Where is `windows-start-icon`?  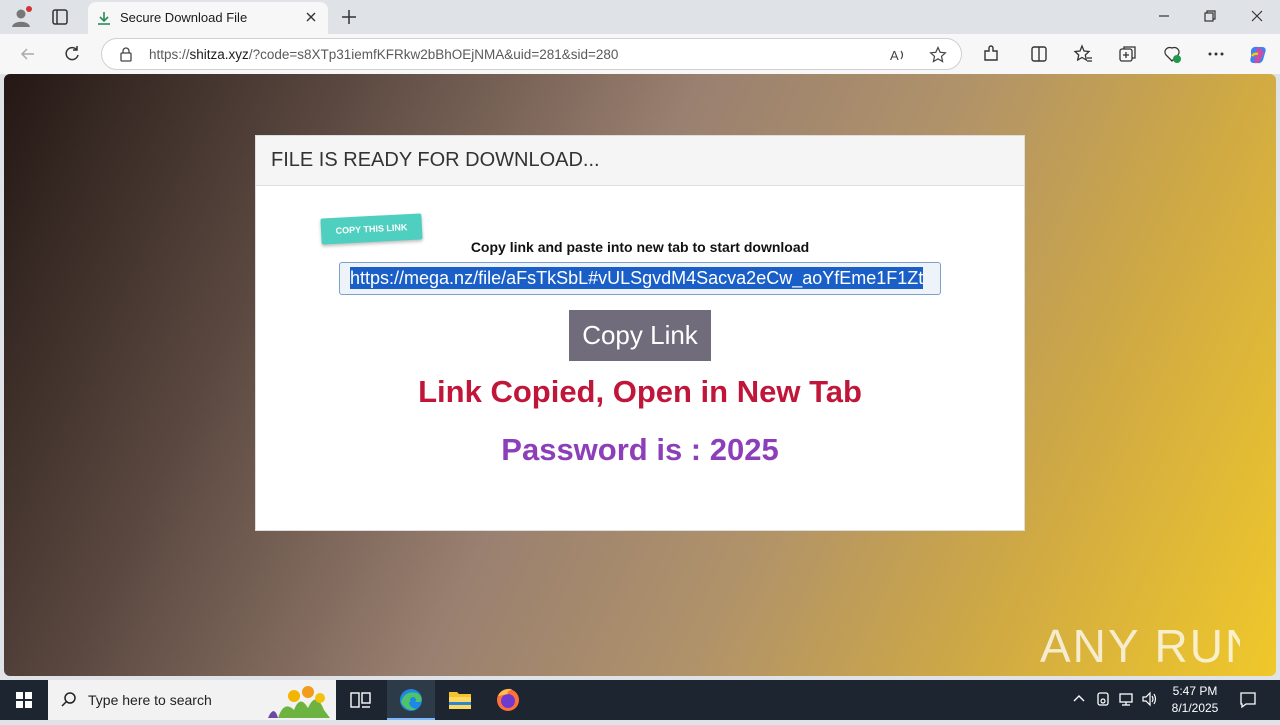 windows-start-icon is located at coordinates (24, 700).